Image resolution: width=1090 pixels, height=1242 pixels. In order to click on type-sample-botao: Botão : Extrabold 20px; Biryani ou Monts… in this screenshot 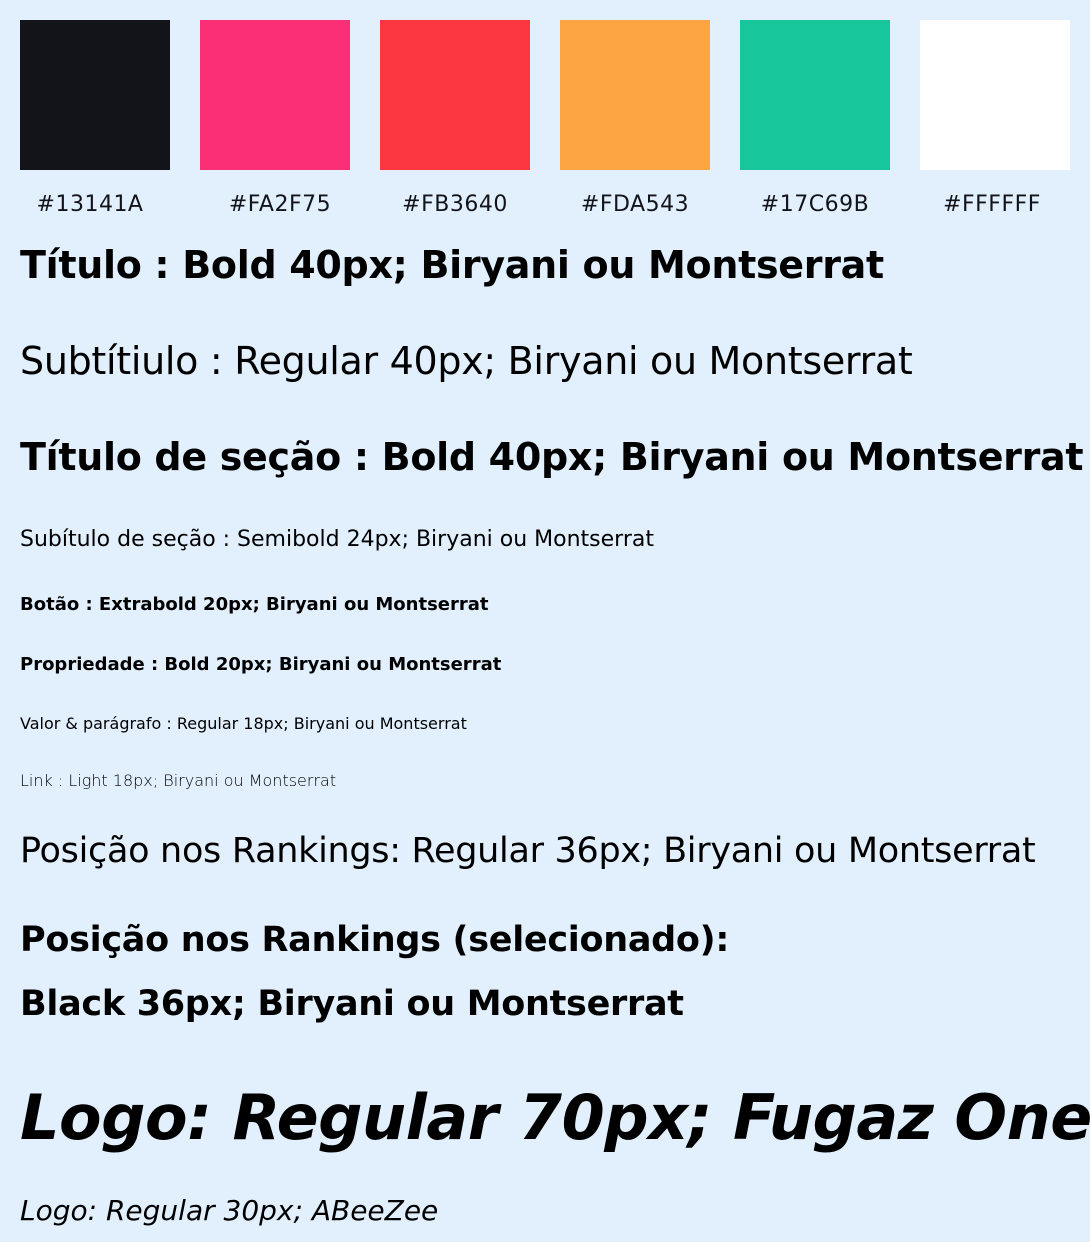, I will do `click(254, 604)`.